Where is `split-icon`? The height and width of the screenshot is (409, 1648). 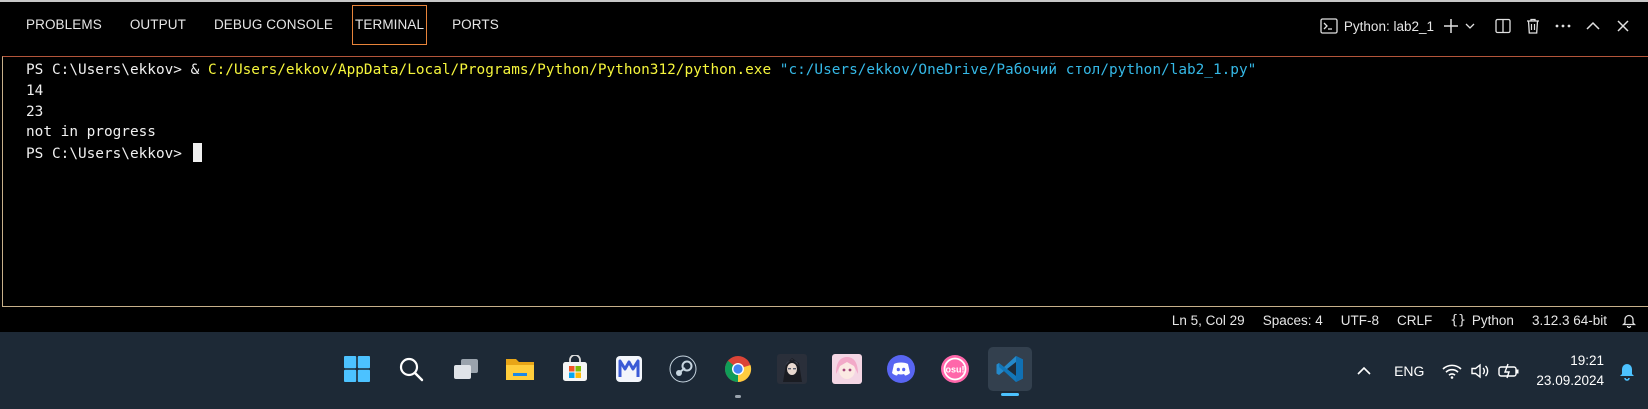
split-icon is located at coordinates (1503, 26).